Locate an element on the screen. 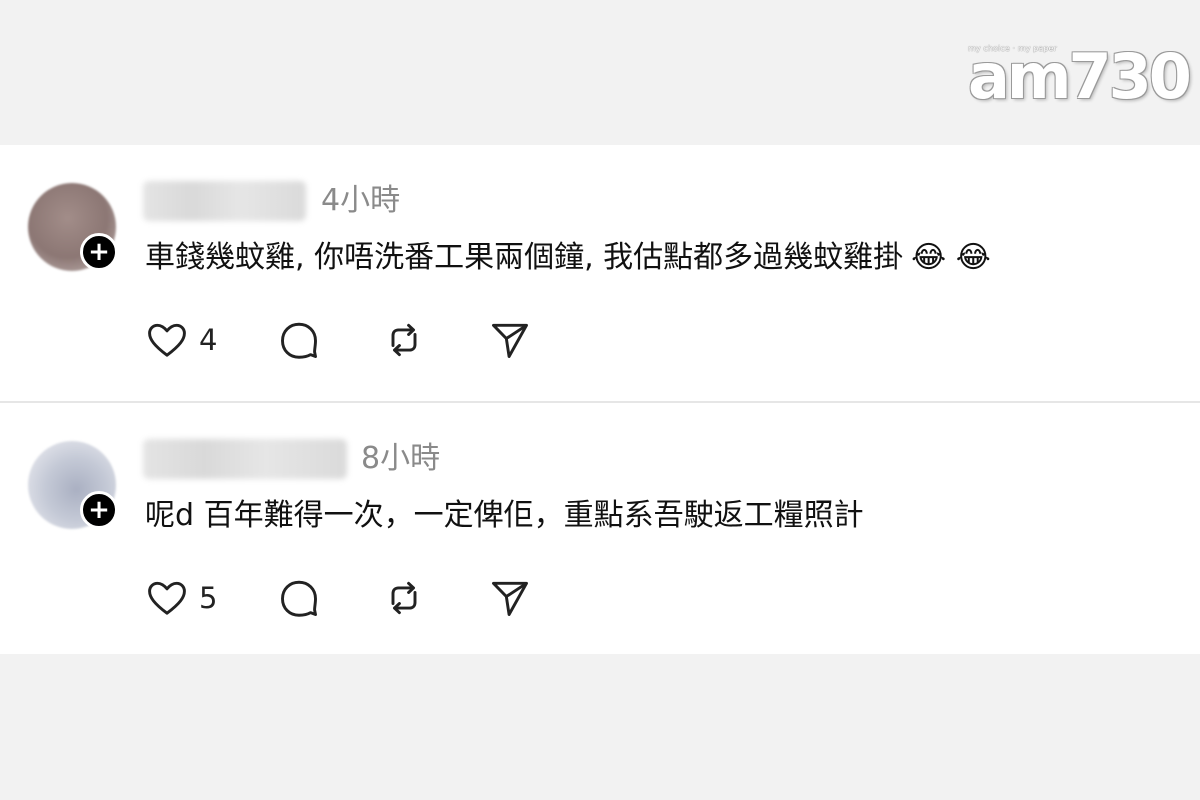  comment-text: 車錢幾蚊雞, 你唔洗番工果兩個鐘, 我估點都多過幾蚊雞掛 😂 😂 is located at coordinates (568, 258).